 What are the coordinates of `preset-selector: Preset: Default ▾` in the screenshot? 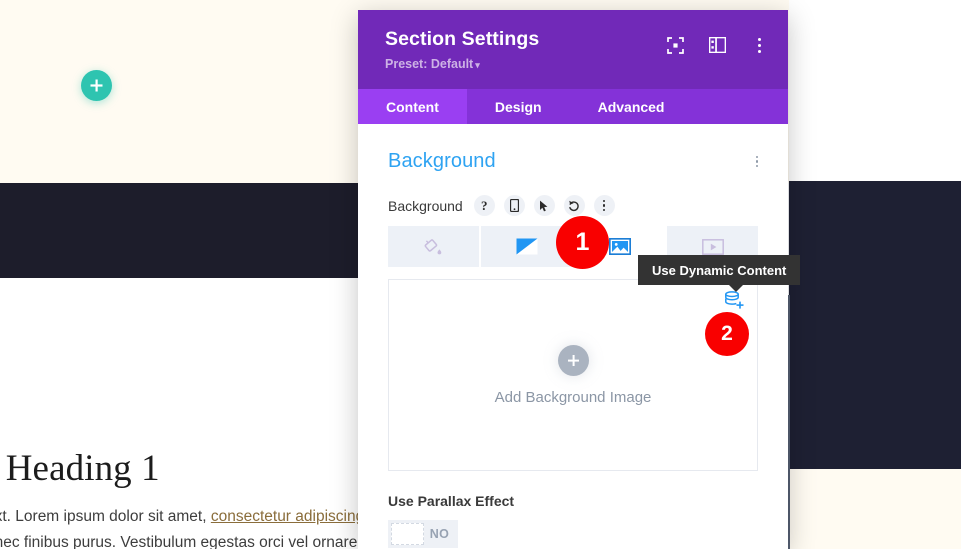 It's located at (573, 64).